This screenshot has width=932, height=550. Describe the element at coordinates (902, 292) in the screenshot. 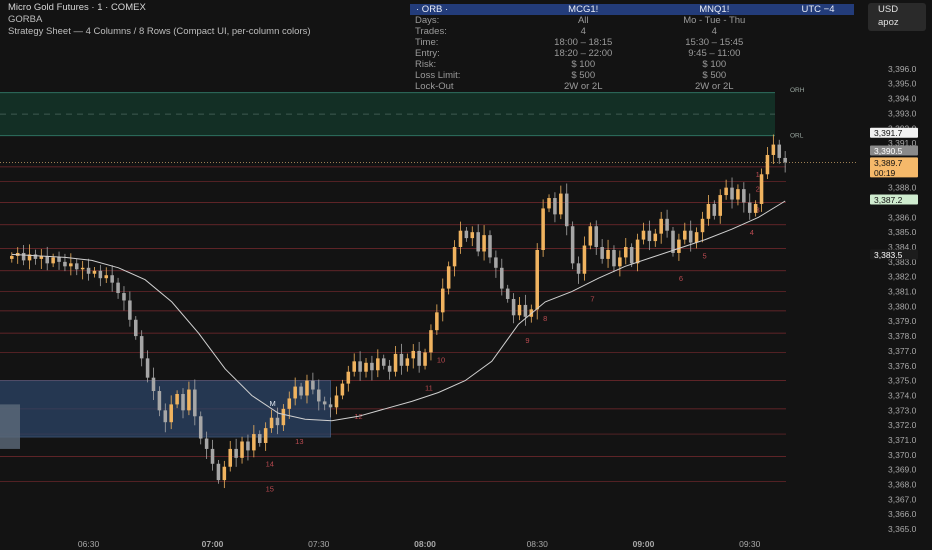

I see `y-tick-label: 3,381.0` at that location.